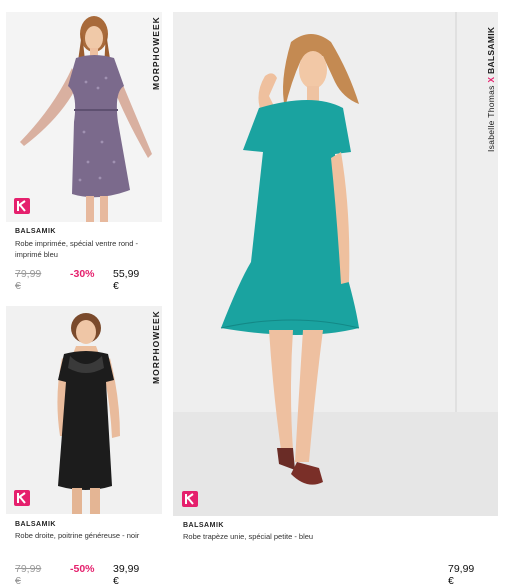 The image size is (505, 588). I want to click on collection-label: Isabelle Thomas X BALSAMIK, so click(491, 89).